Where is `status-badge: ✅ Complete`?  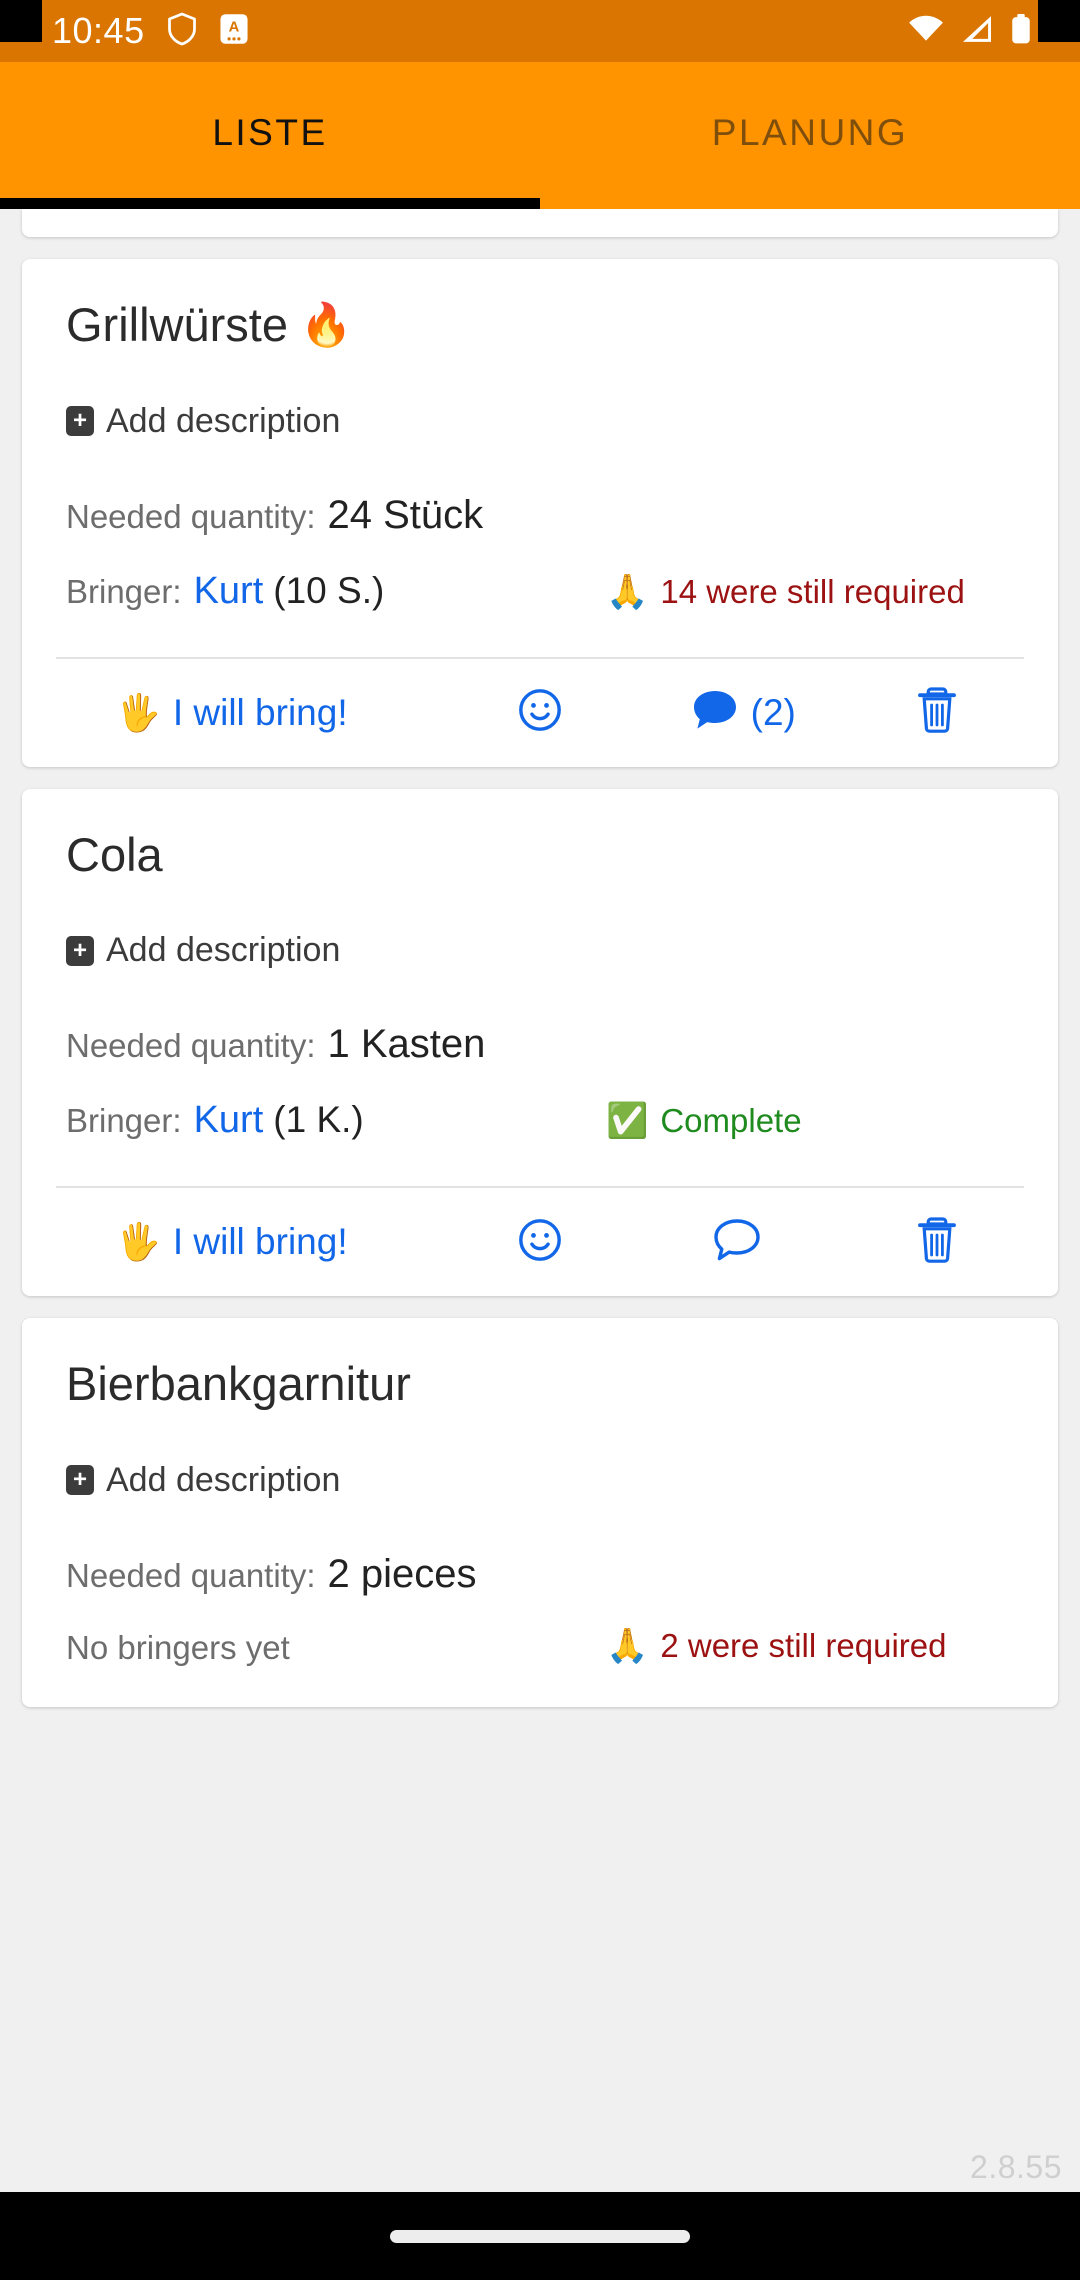 status-badge: ✅ Complete is located at coordinates (704, 1121).